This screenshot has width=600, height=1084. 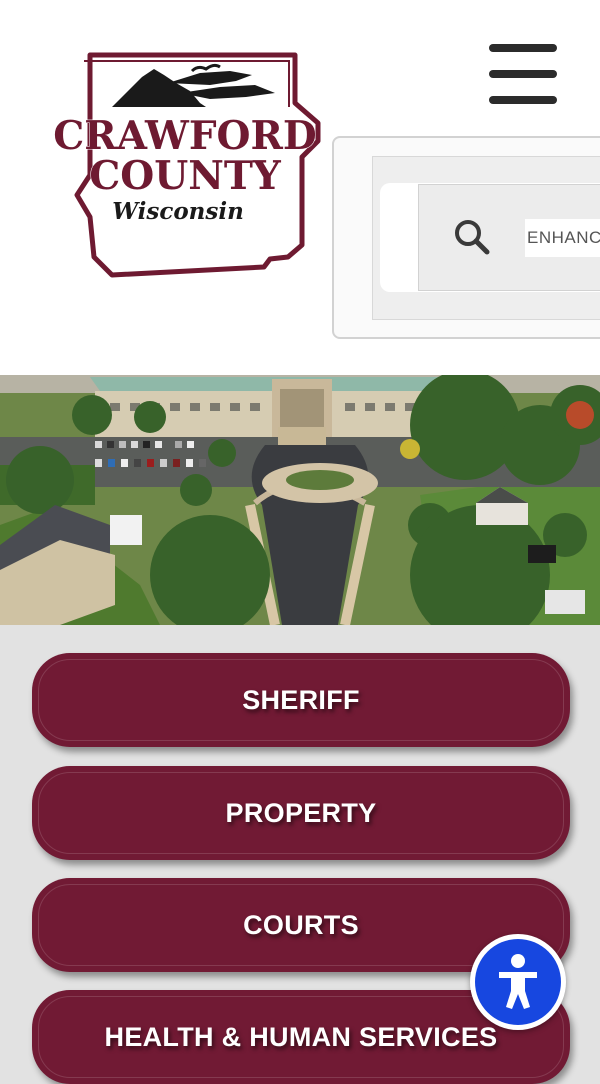 What do you see at coordinates (472, 238) in the screenshot?
I see `magnifier-icon` at bounding box center [472, 238].